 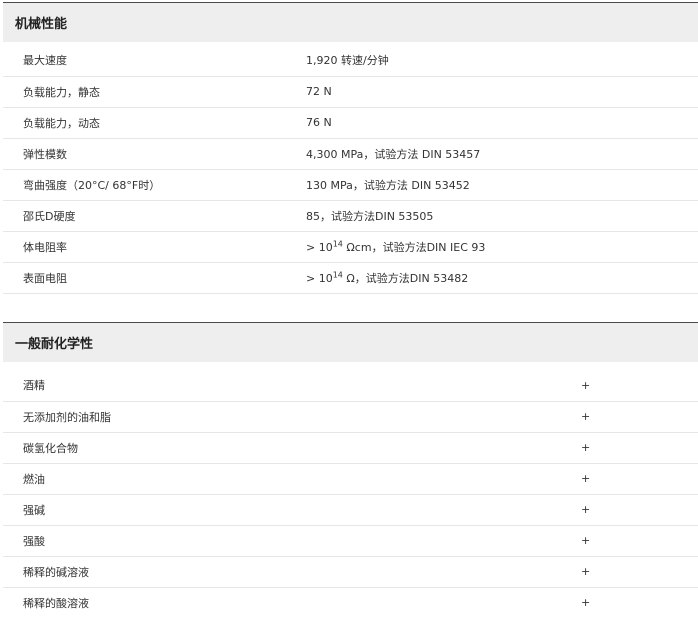 What do you see at coordinates (502, 216) in the screenshot?
I see `row-value: 85，试验方法DIN 53505` at bounding box center [502, 216].